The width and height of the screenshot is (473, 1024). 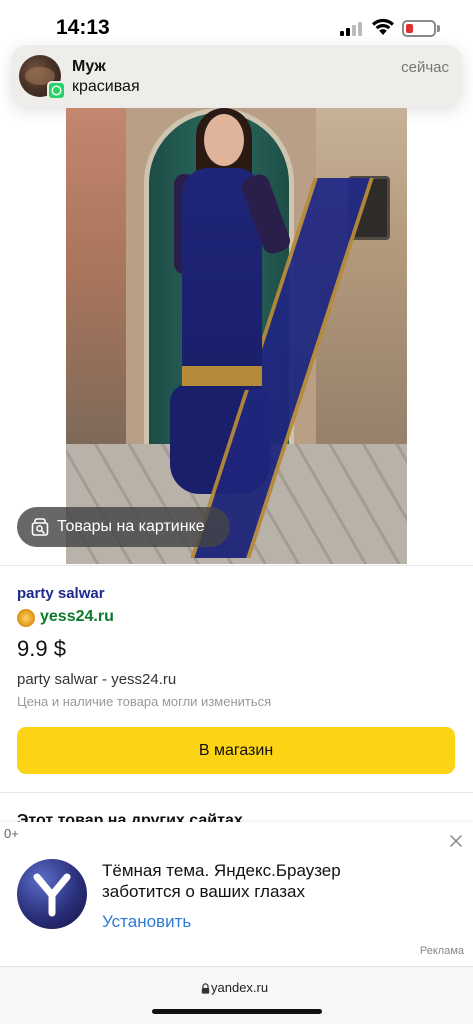 I want to click on notification-time: сейчас, so click(x=425, y=67).